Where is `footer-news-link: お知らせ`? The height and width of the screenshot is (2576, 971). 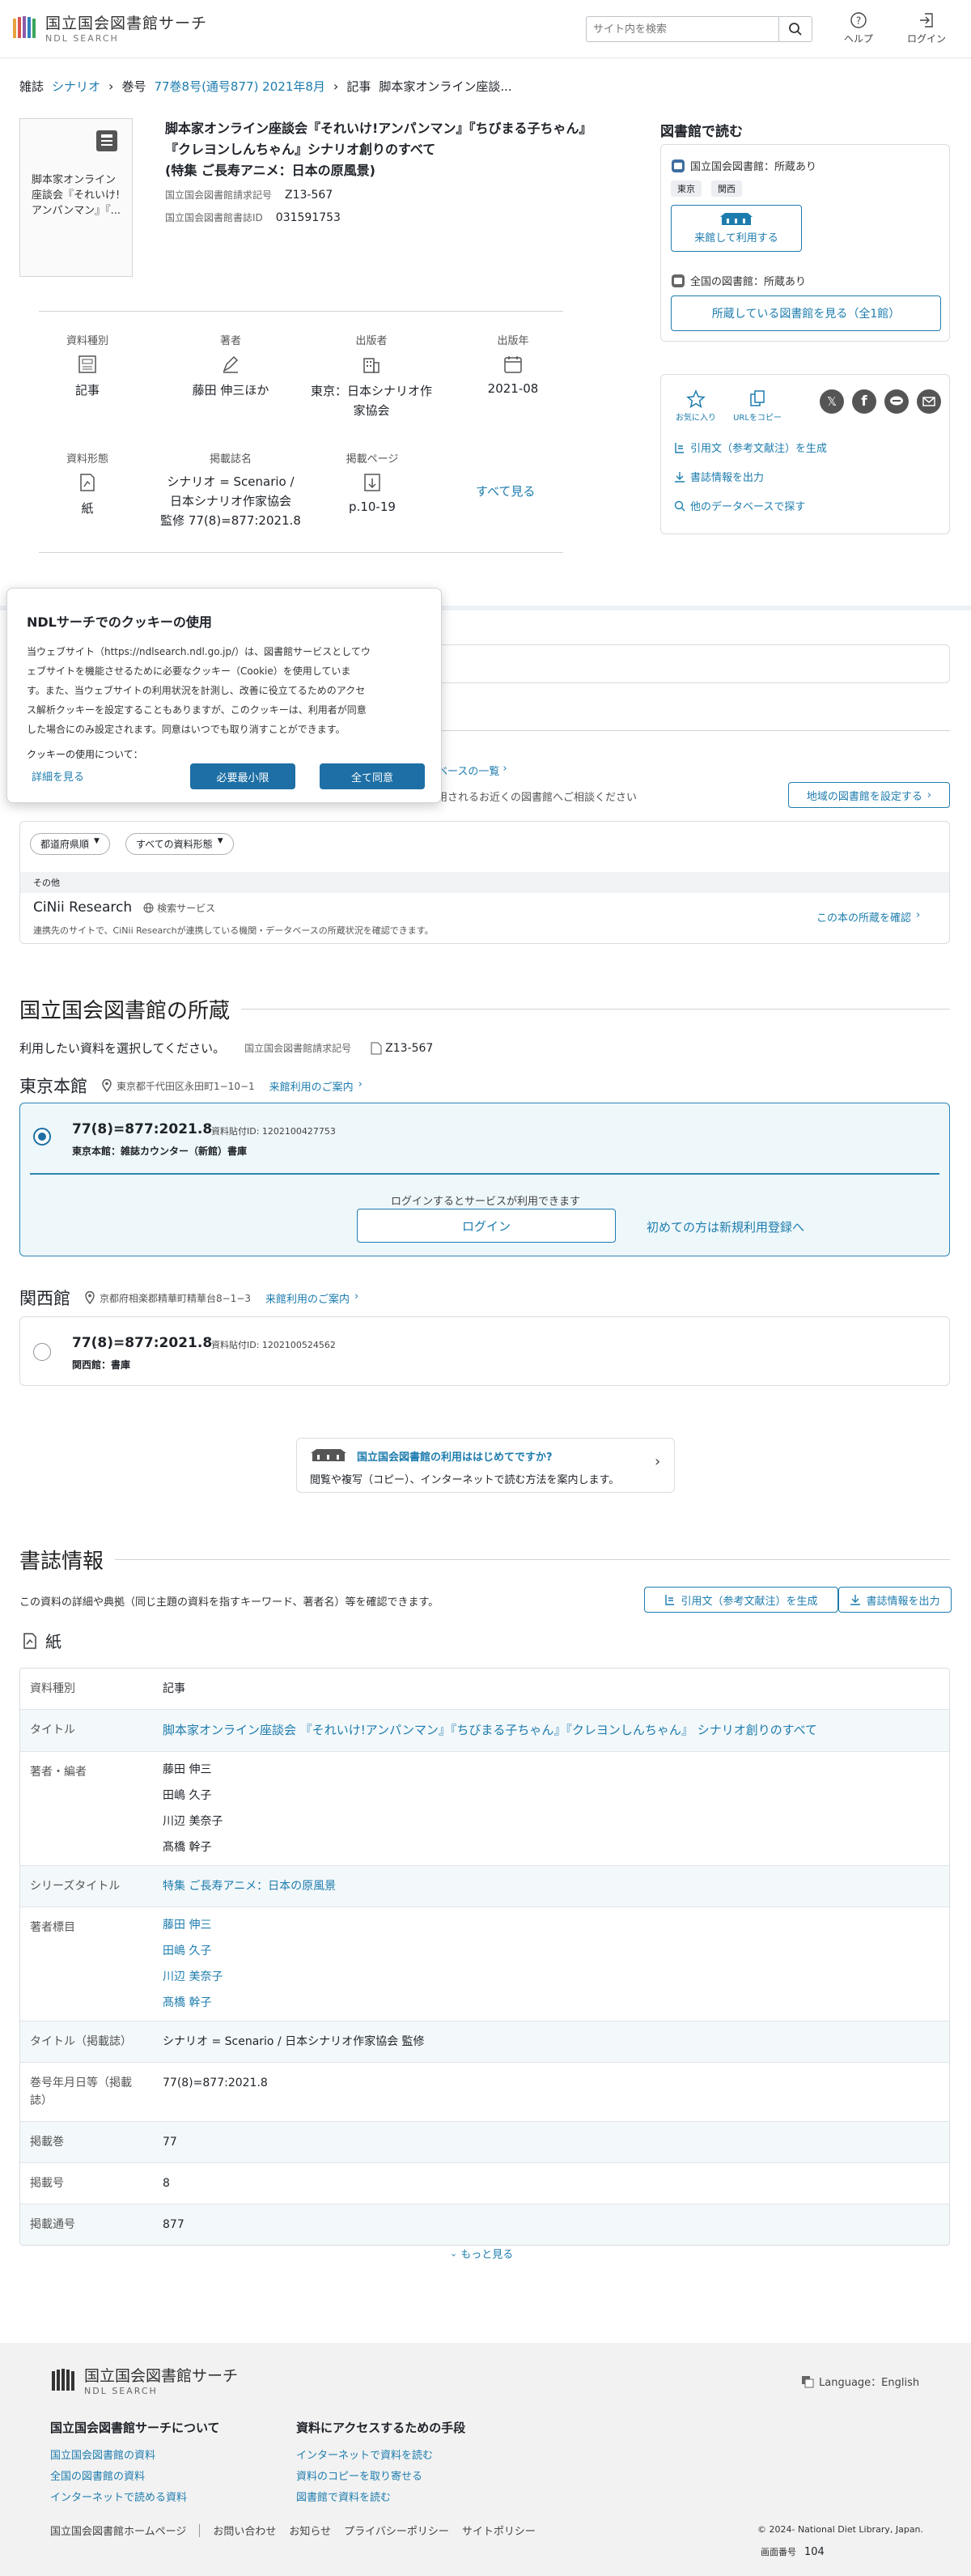
footer-news-link: お知らせ is located at coordinates (310, 2530).